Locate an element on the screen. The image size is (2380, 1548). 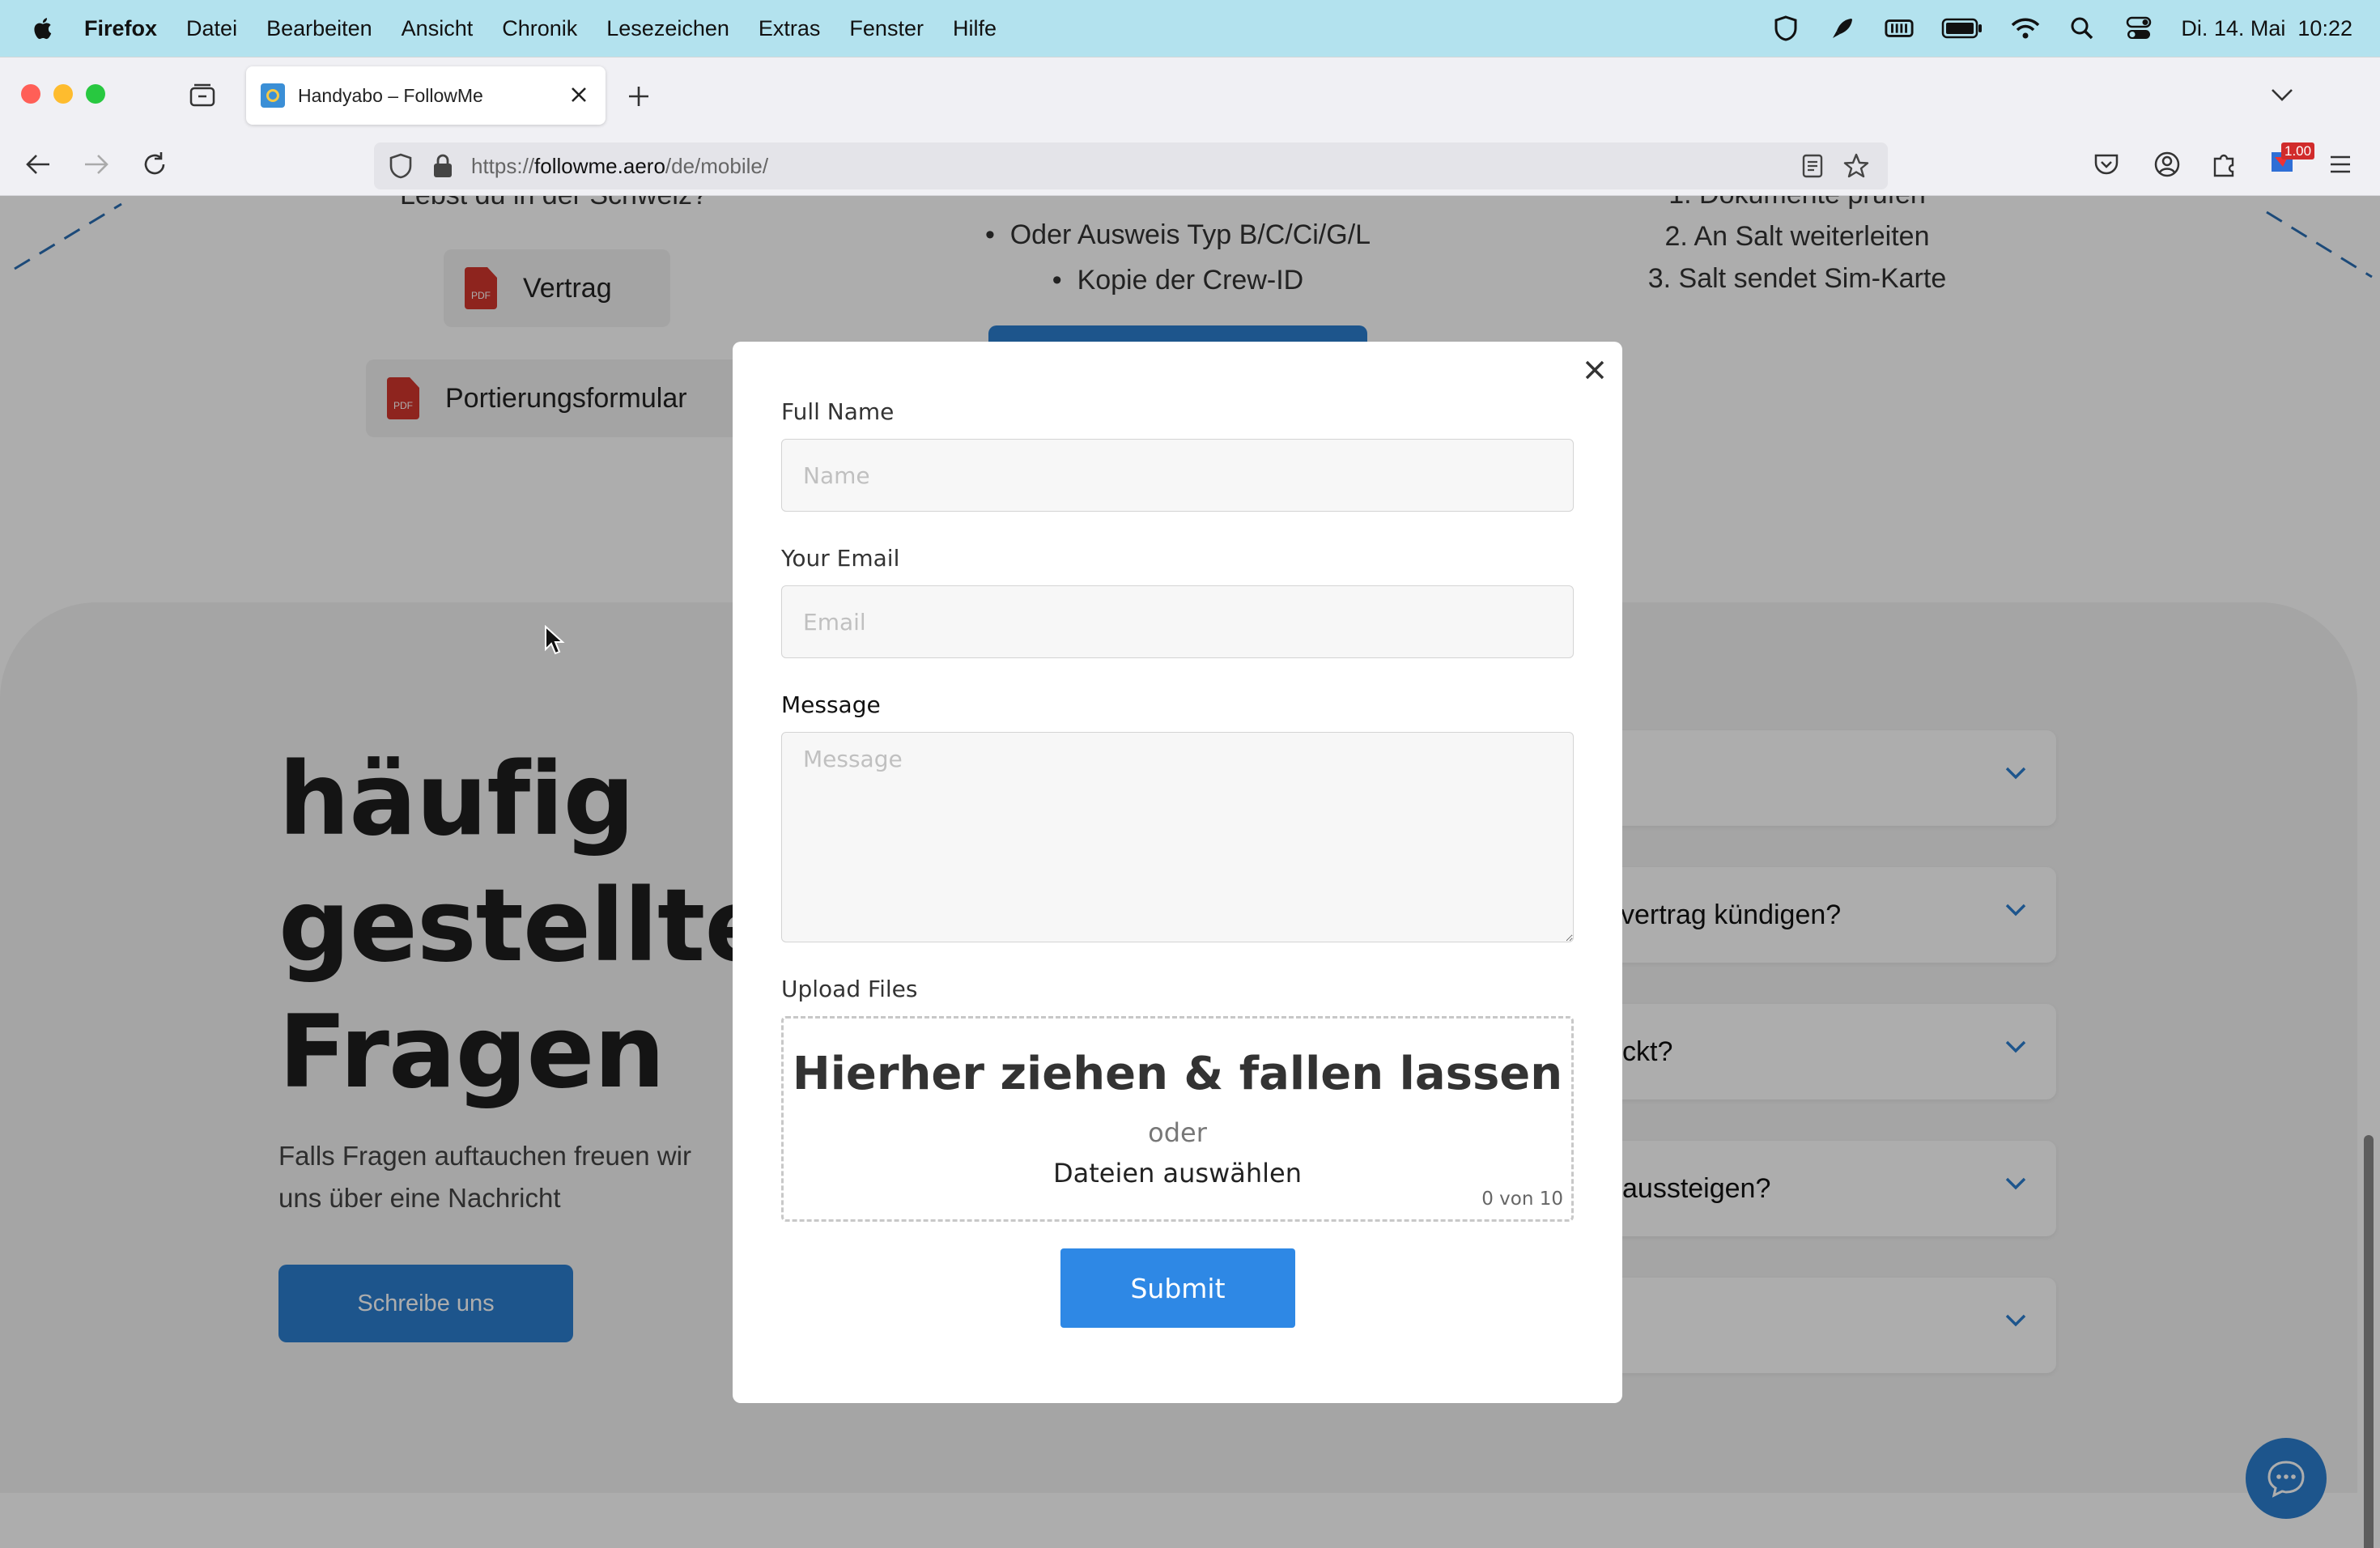
url-text: https://followme.aero/de/mobile/ is located at coordinates (619, 166).